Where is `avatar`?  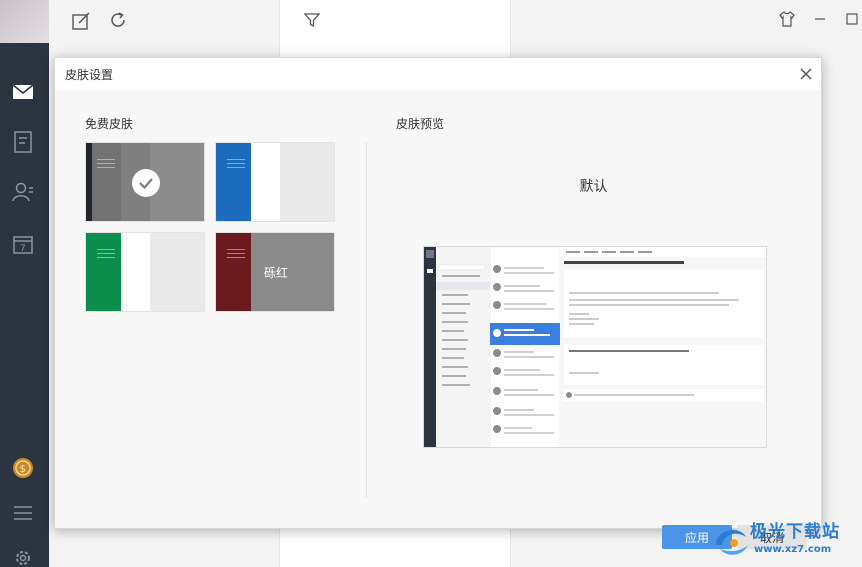
avatar is located at coordinates (28, 21).